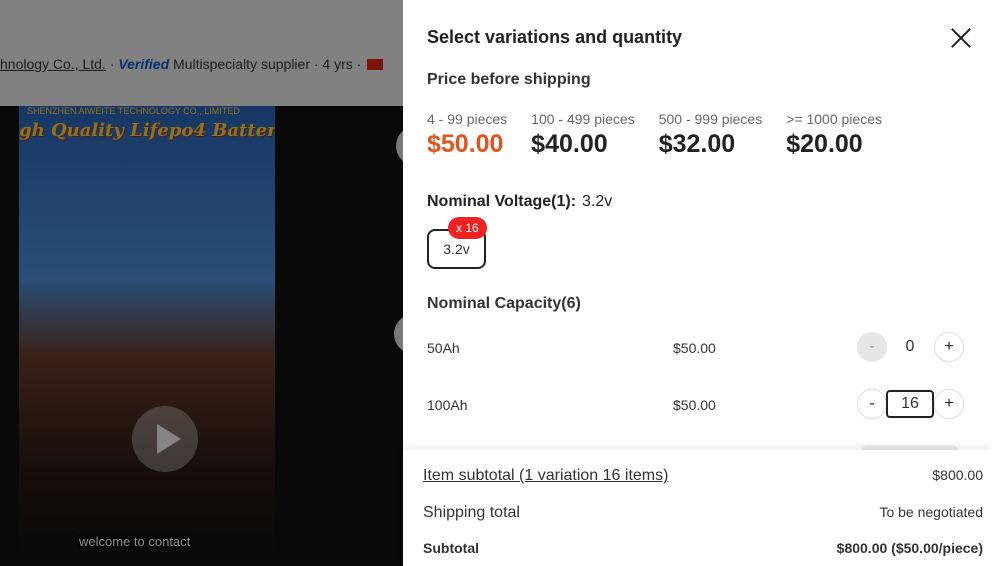  I want to click on capacity-name: 50Ah, so click(443, 348).